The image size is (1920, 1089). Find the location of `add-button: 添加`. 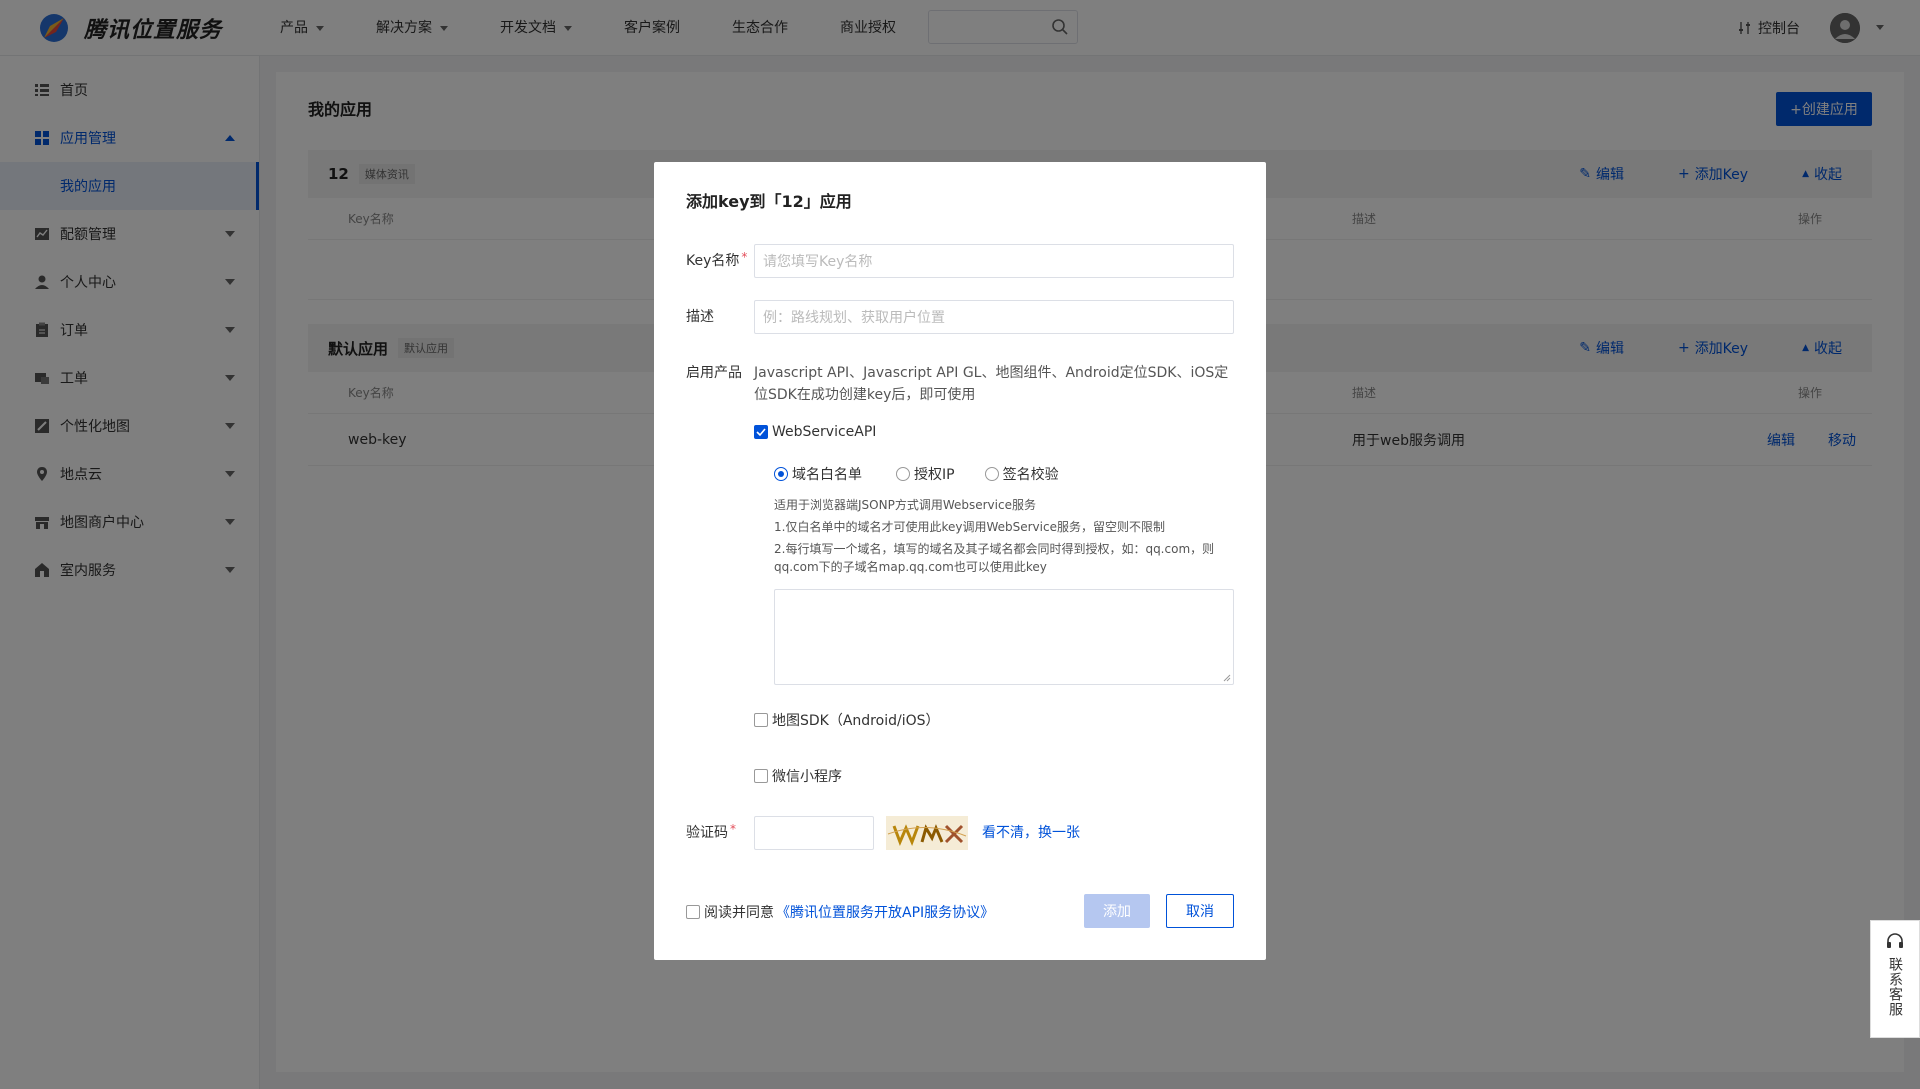

add-button: 添加 is located at coordinates (1117, 911).